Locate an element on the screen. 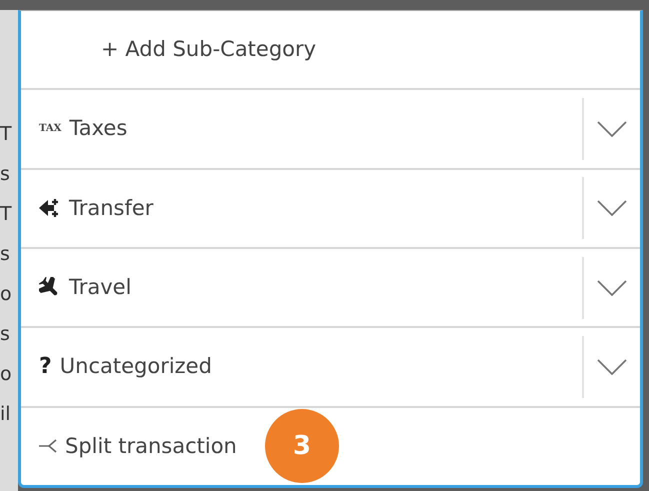 The height and width of the screenshot is (491, 649). text-fragment: il is located at coordinates (5, 414).